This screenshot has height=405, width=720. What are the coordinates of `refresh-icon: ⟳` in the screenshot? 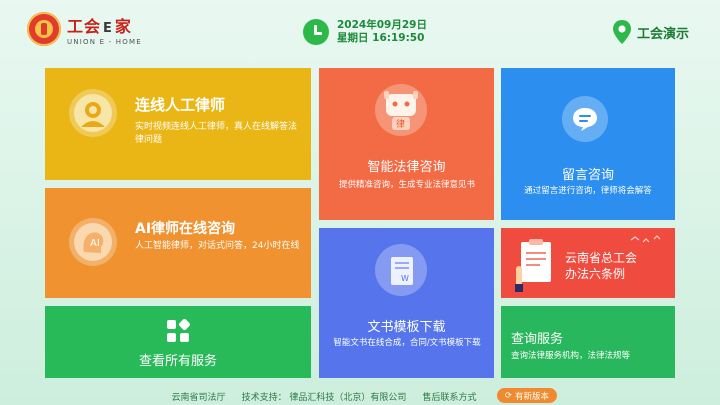 It's located at (508, 395).